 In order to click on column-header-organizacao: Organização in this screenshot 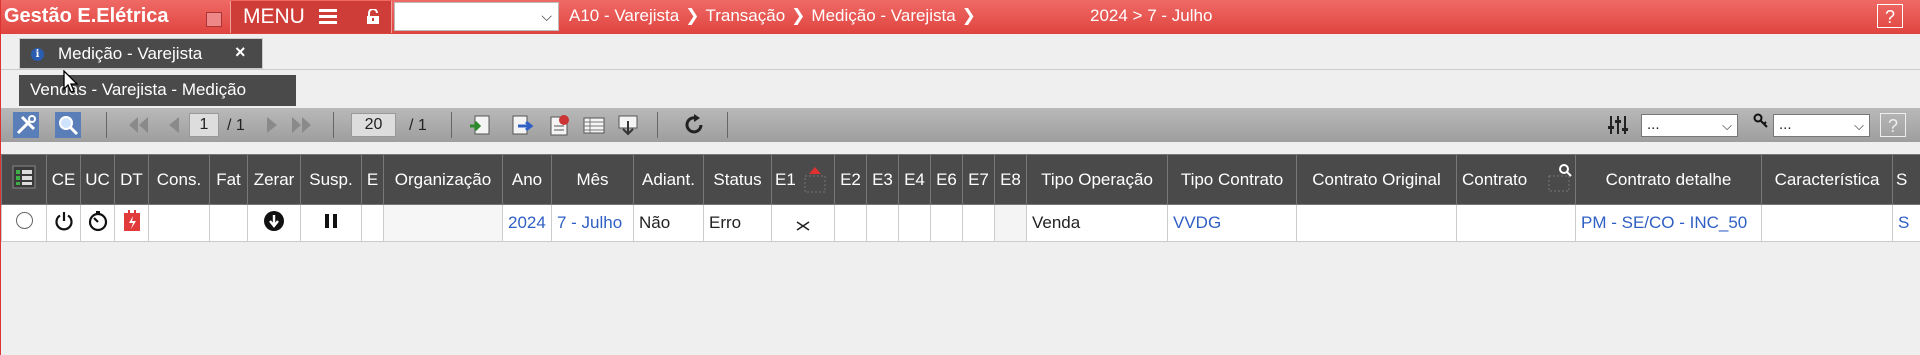, I will do `click(443, 179)`.